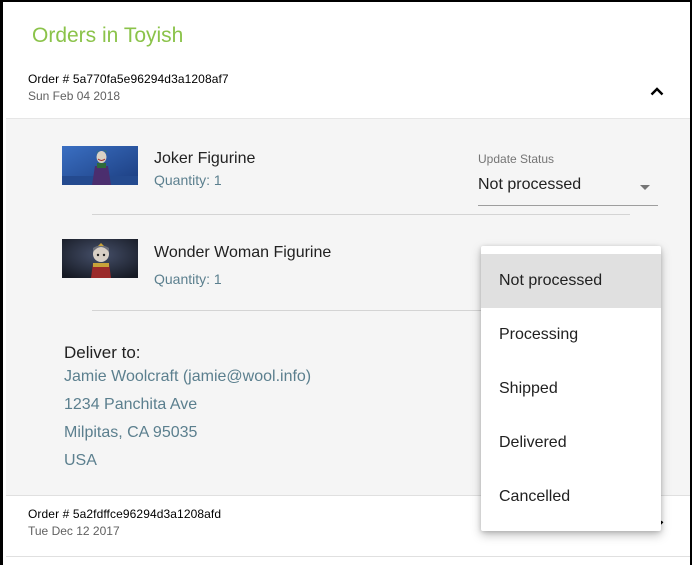  What do you see at coordinates (128, 79) in the screenshot?
I see `order-id: Order # 5a770fa5e96294d3a1208af7` at bounding box center [128, 79].